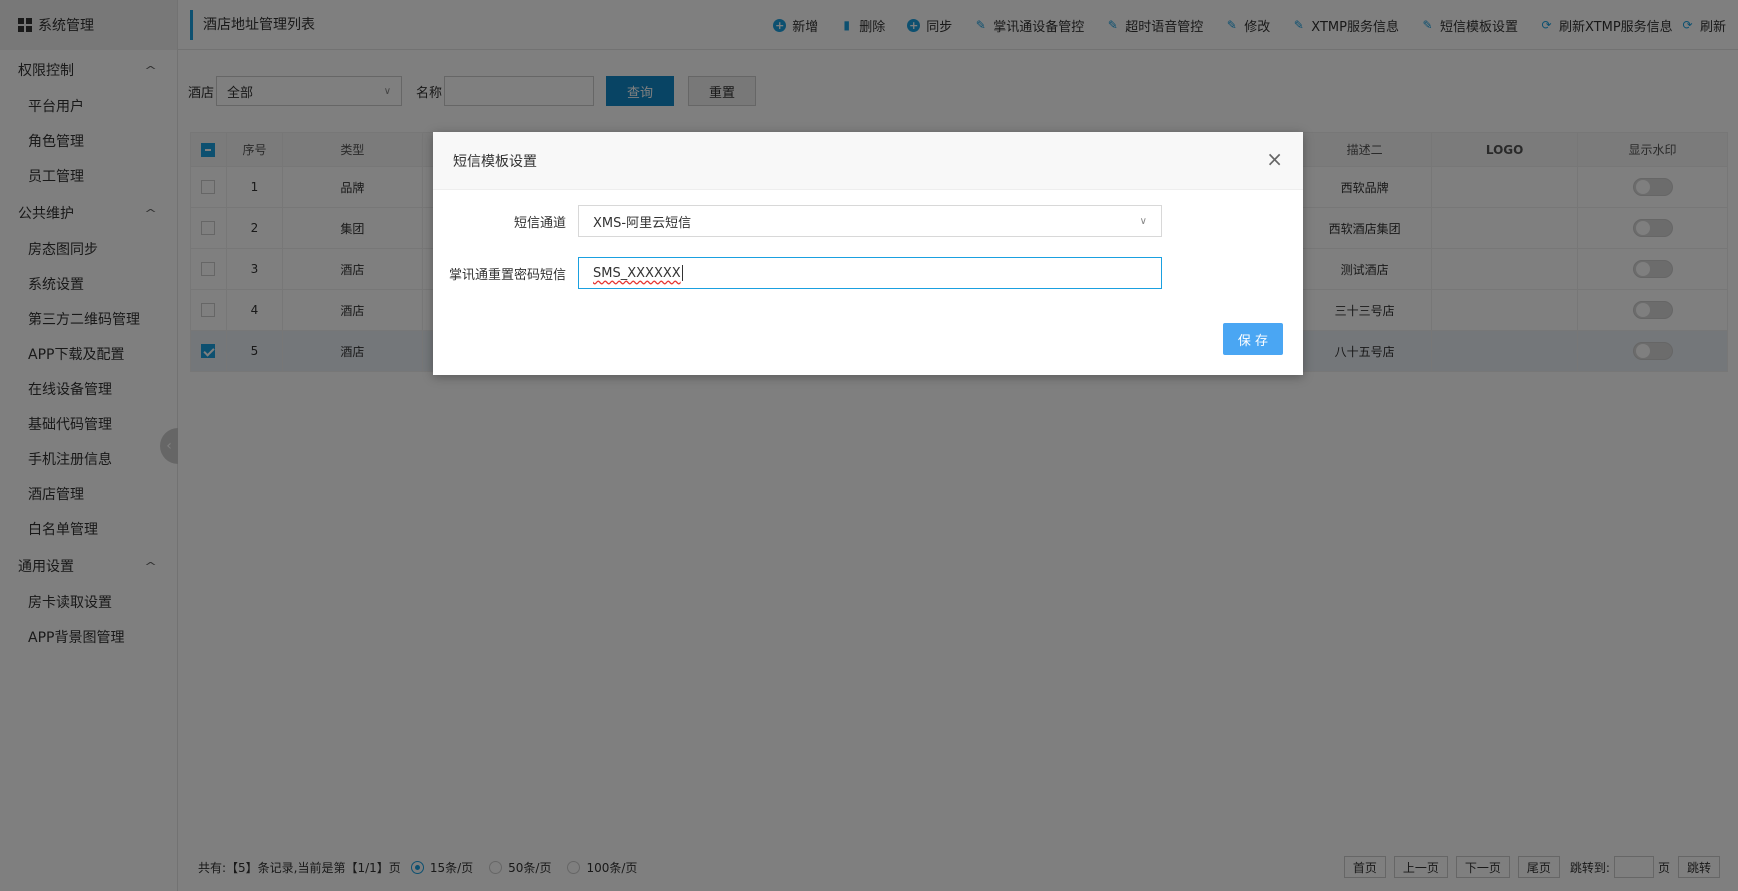  Describe the element at coordinates (507, 275) in the screenshot. I see `reset-sms-label: 掌讯通重置密码短信` at that location.